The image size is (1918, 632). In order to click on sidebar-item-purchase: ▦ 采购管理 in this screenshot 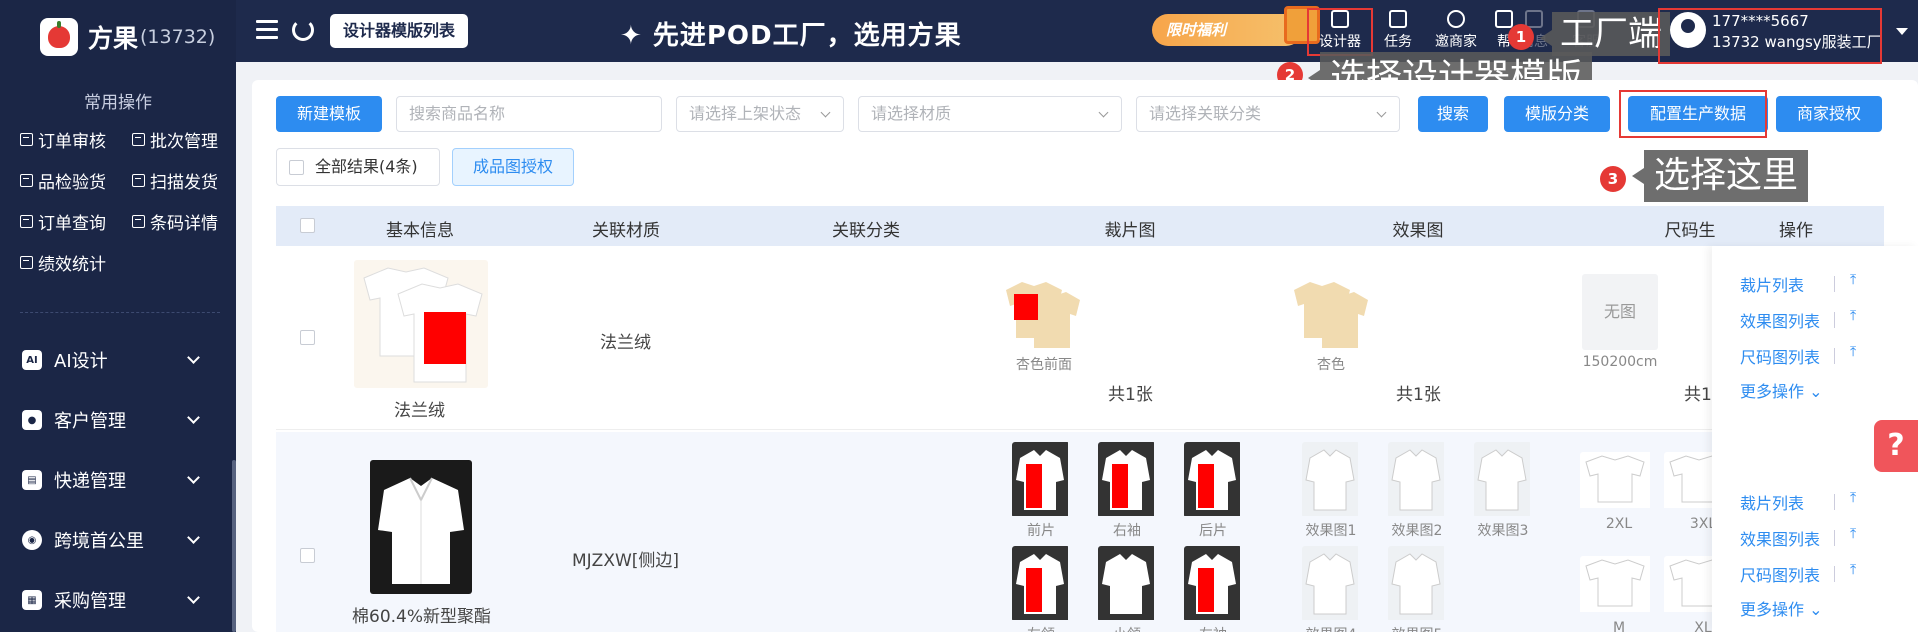, I will do `click(118, 600)`.